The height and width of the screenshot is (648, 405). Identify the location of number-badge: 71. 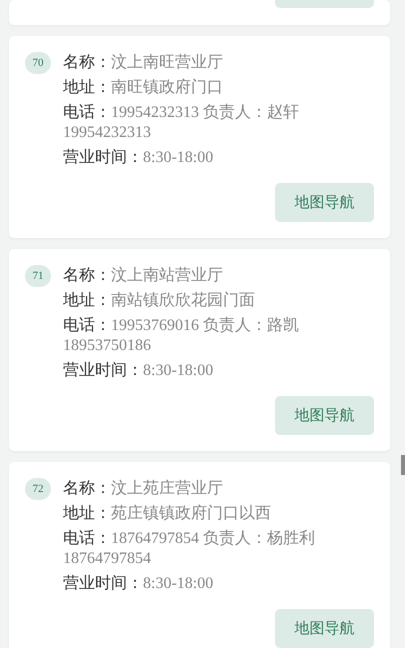
(38, 276).